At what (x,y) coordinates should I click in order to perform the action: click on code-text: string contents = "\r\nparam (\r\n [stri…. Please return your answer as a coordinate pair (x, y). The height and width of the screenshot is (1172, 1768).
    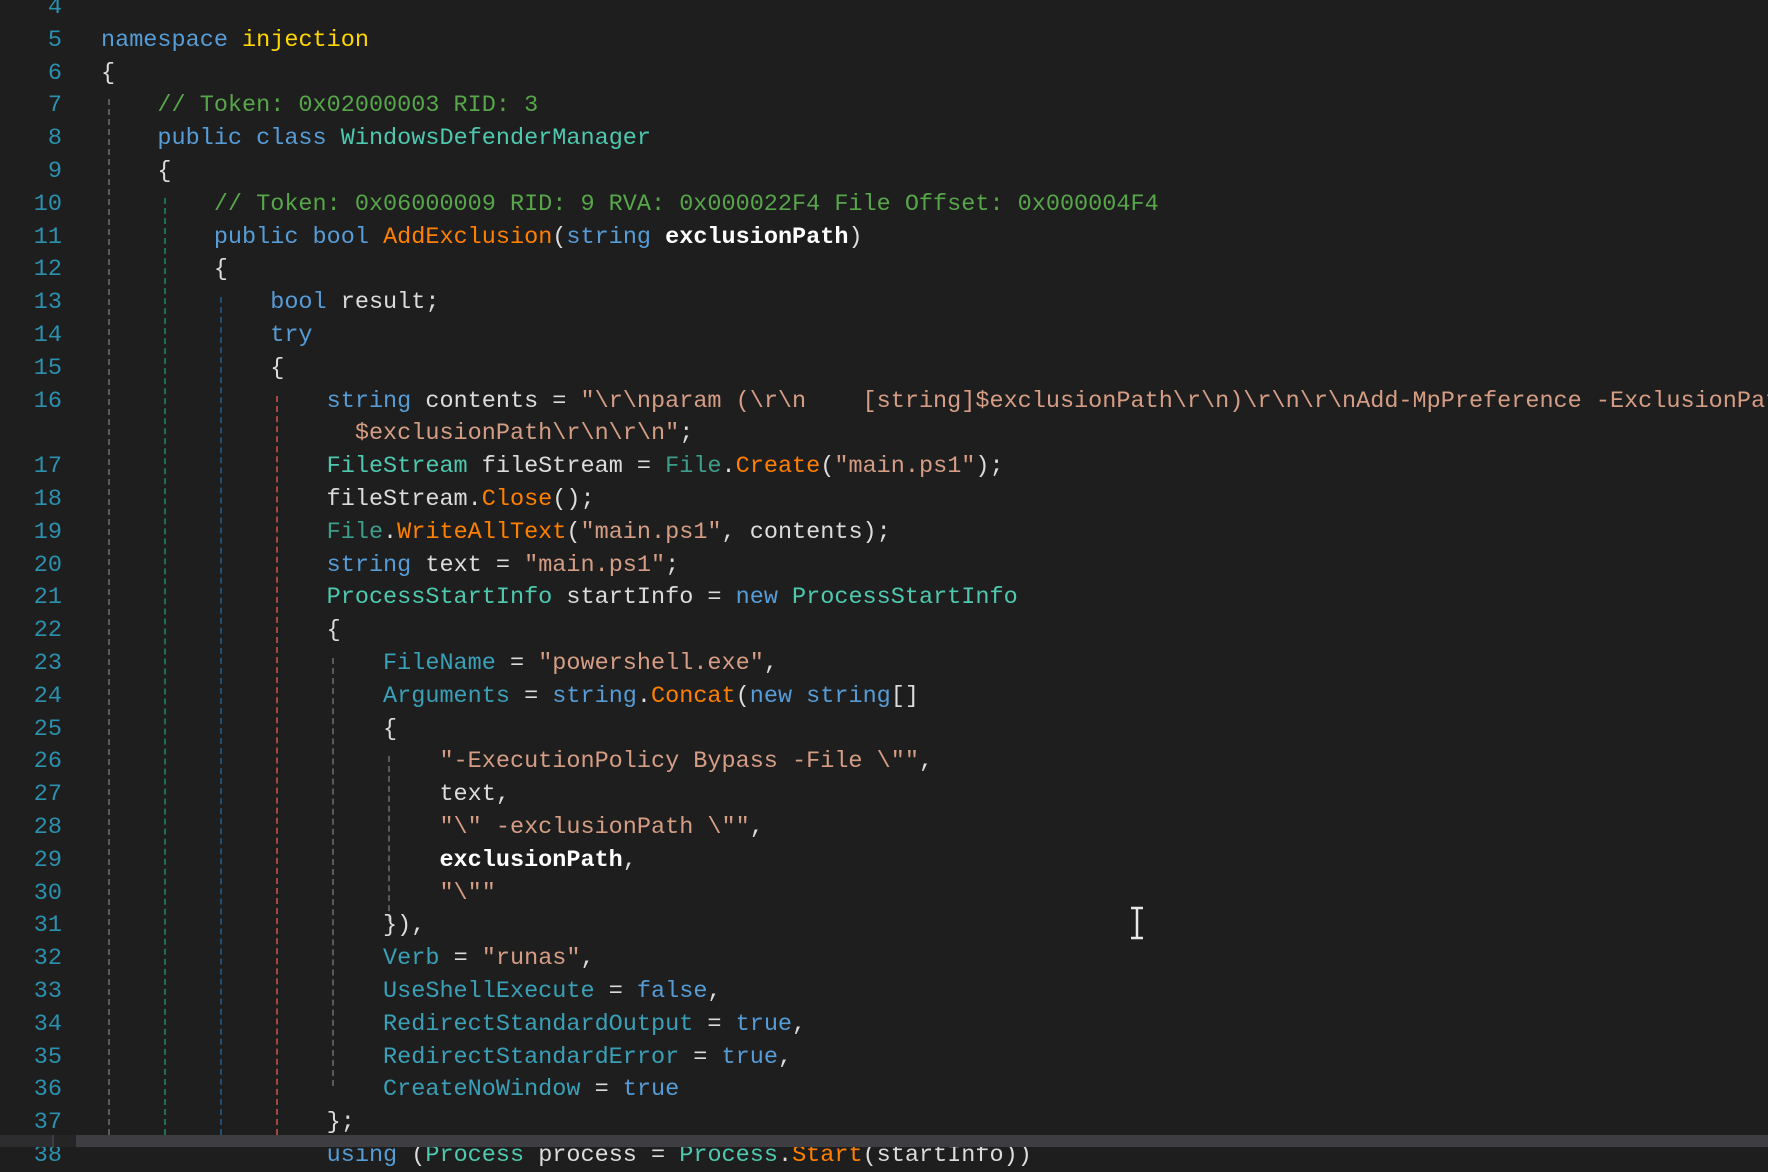
    Looking at the image, I should click on (934, 401).